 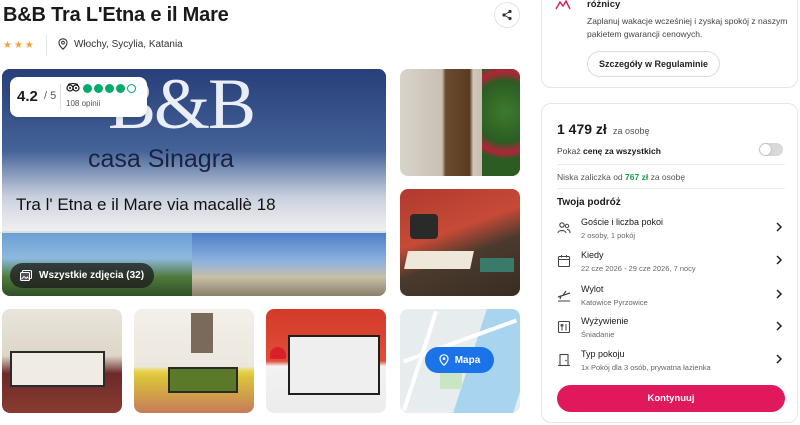 What do you see at coordinates (497, 265) in the screenshot?
I see `photo-detail-box` at bounding box center [497, 265].